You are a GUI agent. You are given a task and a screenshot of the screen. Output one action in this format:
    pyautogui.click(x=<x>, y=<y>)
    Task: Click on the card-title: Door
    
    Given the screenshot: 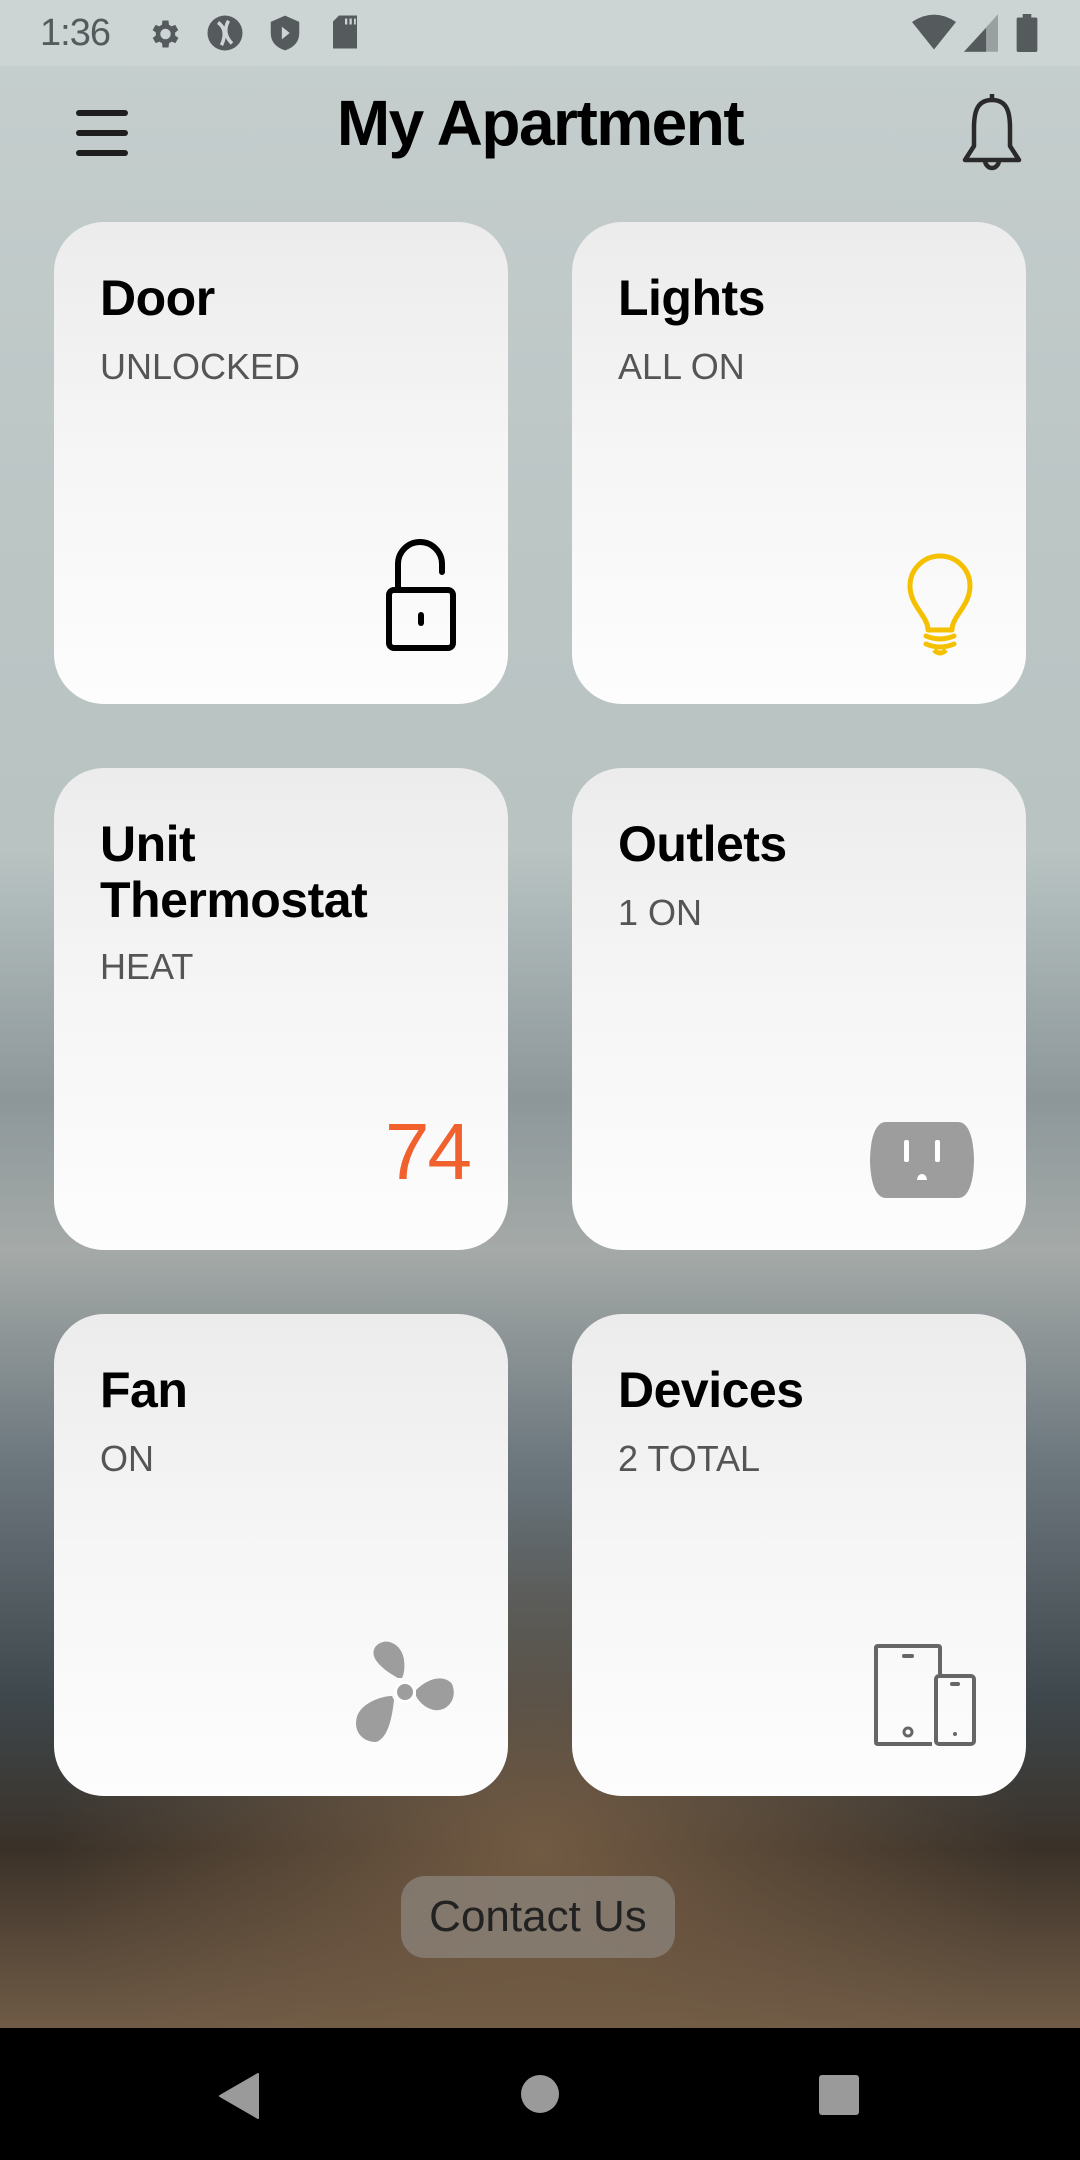 What is the action you would take?
    pyautogui.click(x=157, y=298)
    